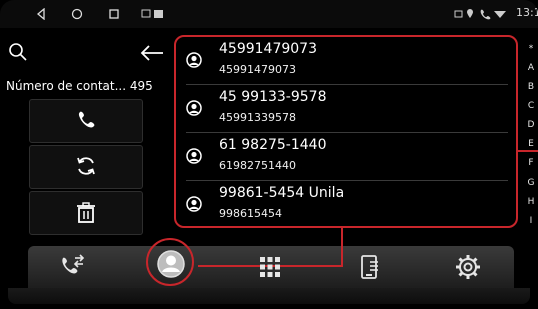 The width and height of the screenshot is (538, 309). What do you see at coordinates (531, 49) in the screenshot?
I see `alphabet-index-item: *` at bounding box center [531, 49].